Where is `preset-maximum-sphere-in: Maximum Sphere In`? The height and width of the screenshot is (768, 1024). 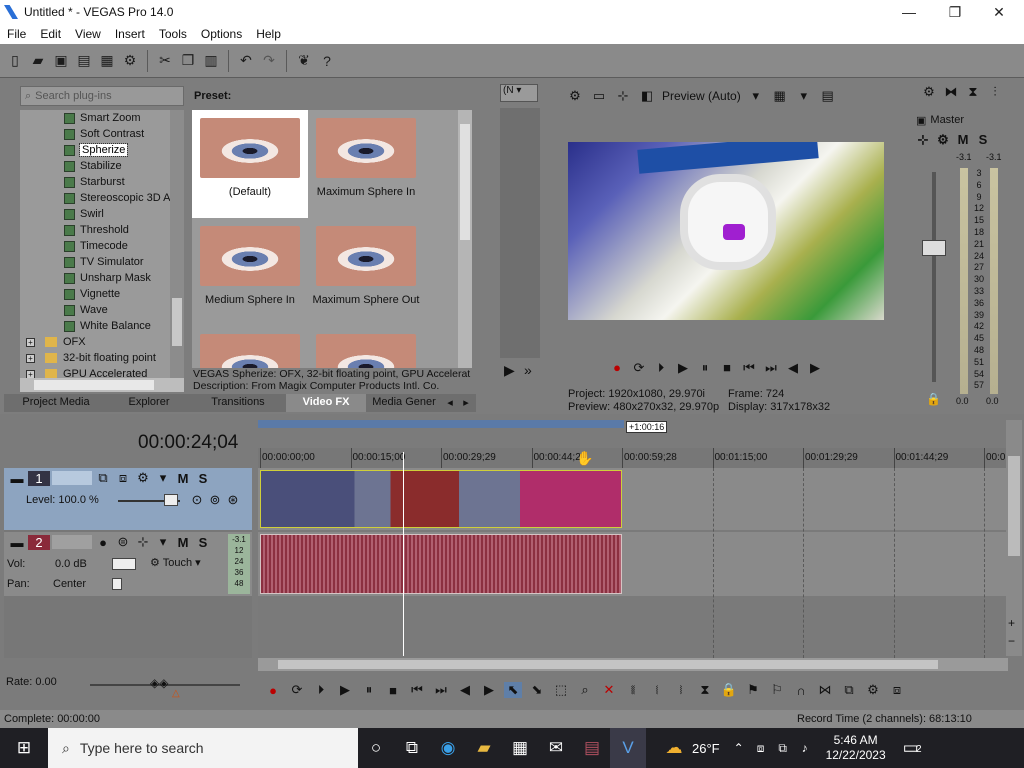
preset-maximum-sphere-in: Maximum Sphere In is located at coordinates (366, 164).